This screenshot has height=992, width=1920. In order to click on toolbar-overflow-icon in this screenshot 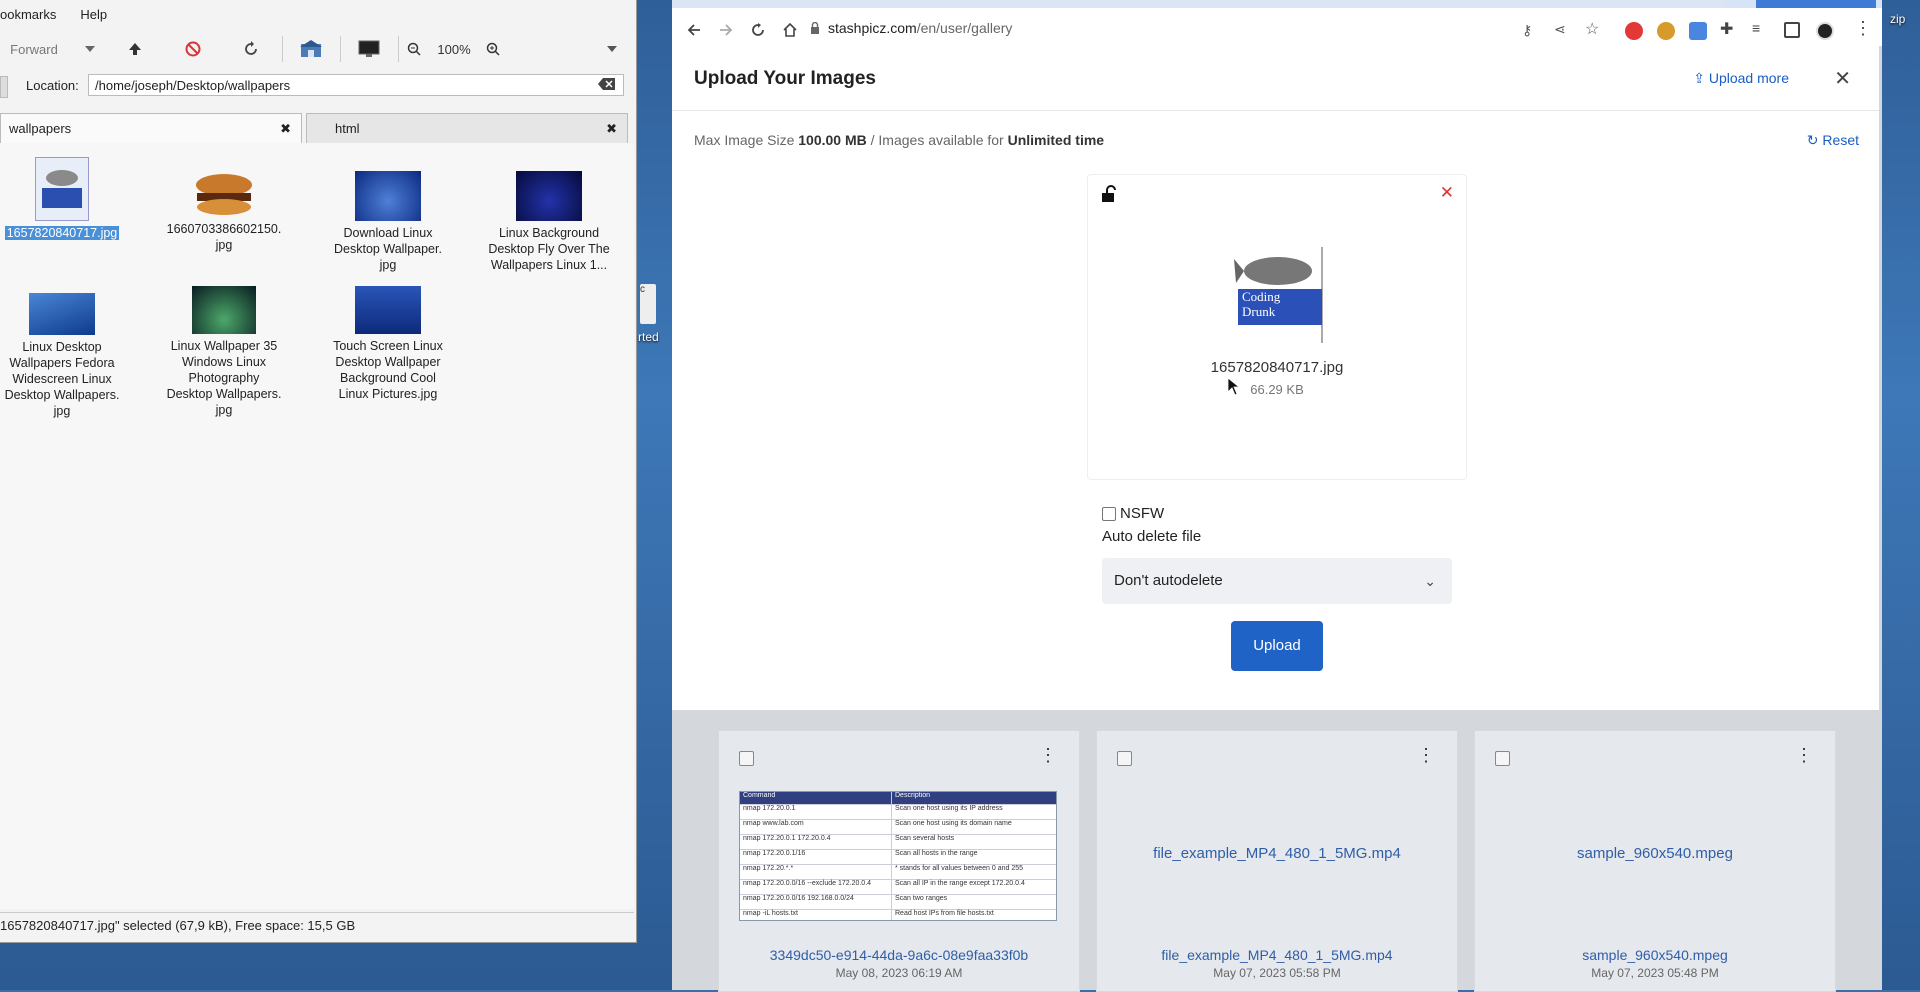, I will do `click(612, 49)`.